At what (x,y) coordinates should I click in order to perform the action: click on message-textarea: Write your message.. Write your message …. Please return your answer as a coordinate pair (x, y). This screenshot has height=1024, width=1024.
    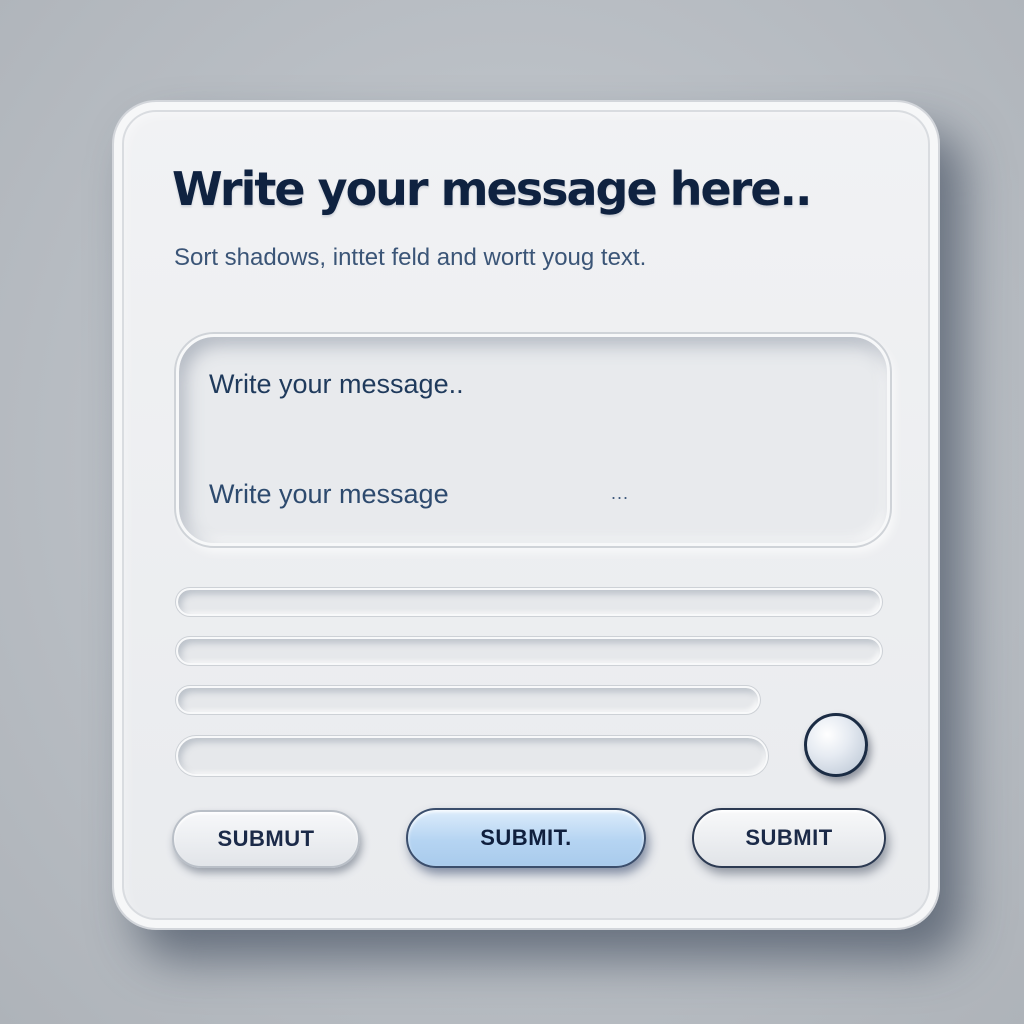
    Looking at the image, I should click on (533, 440).